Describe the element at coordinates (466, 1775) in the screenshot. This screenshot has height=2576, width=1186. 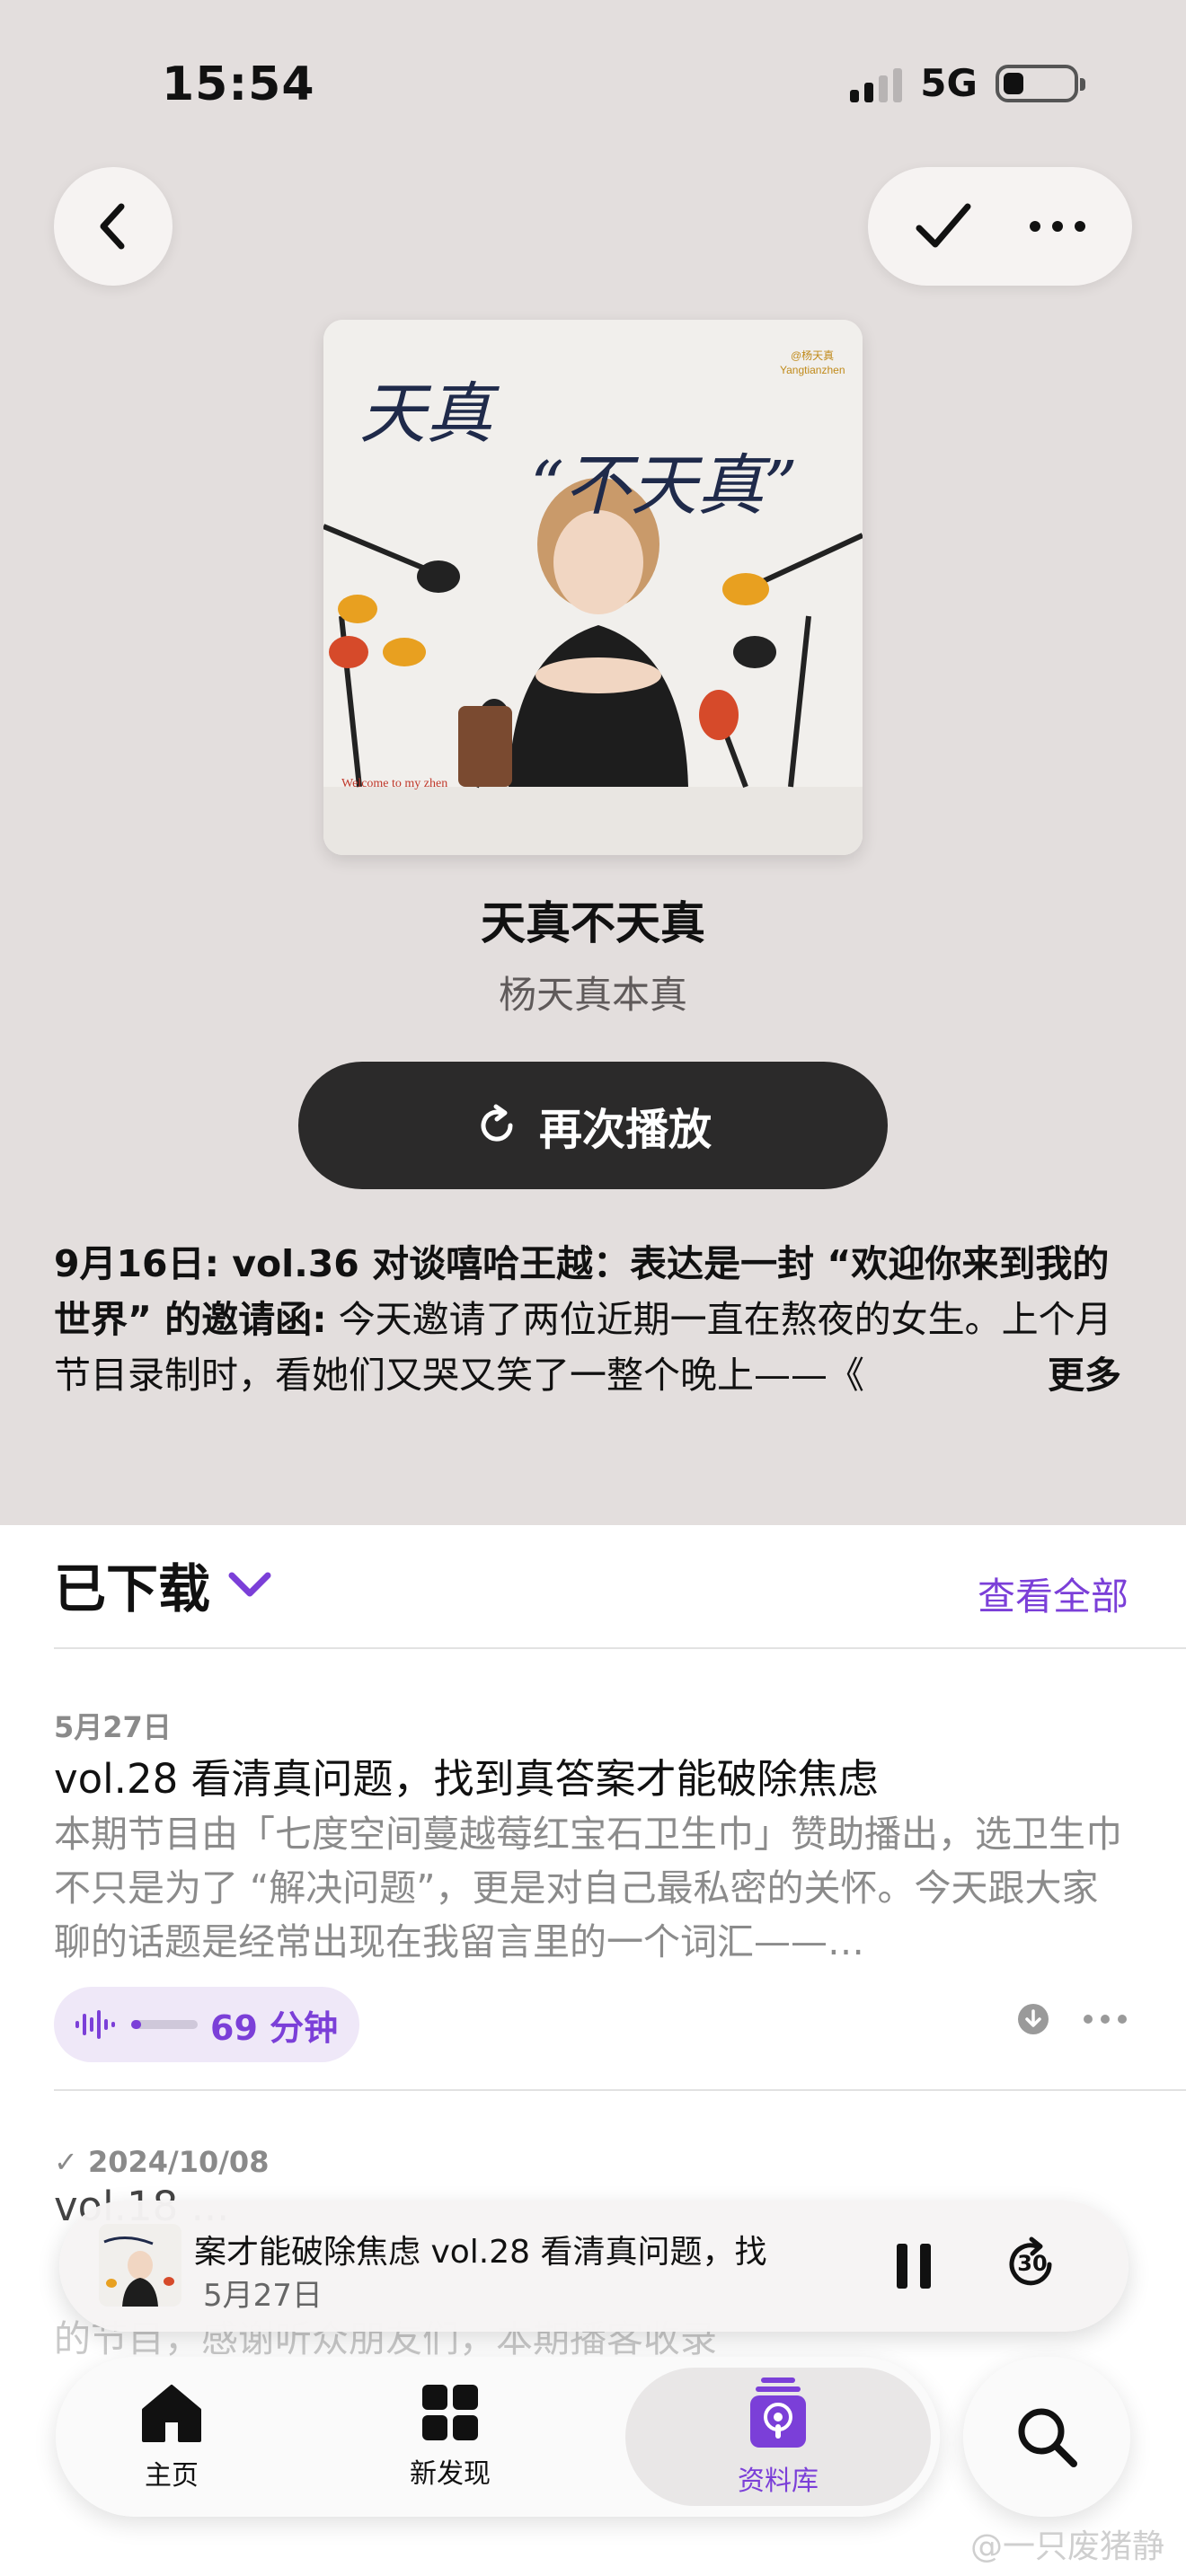
I see `episode-title: vol.28 看清真问题，找到真答案才能破除焦虑` at that location.